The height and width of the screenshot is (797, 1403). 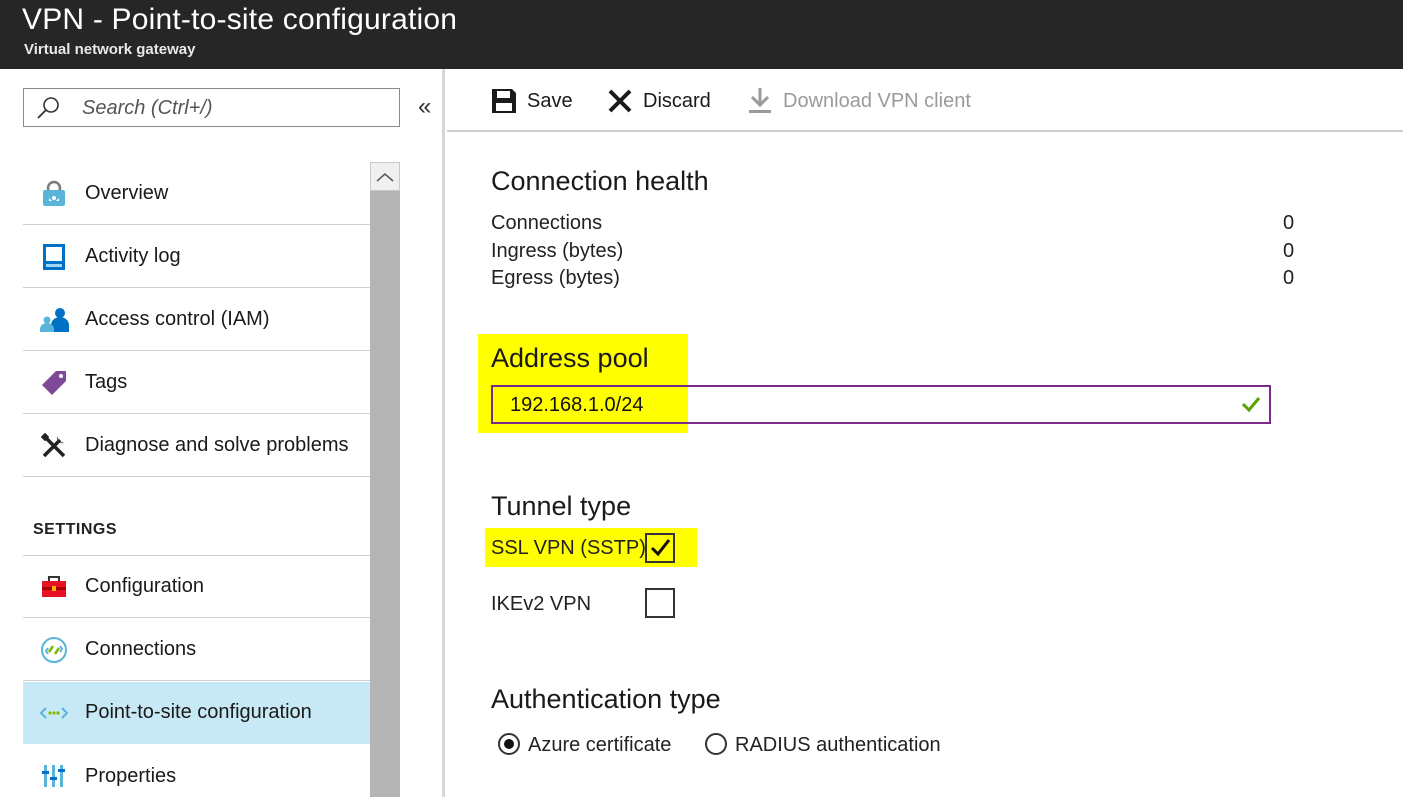 I want to click on discard-button: Discard, so click(x=658, y=101).